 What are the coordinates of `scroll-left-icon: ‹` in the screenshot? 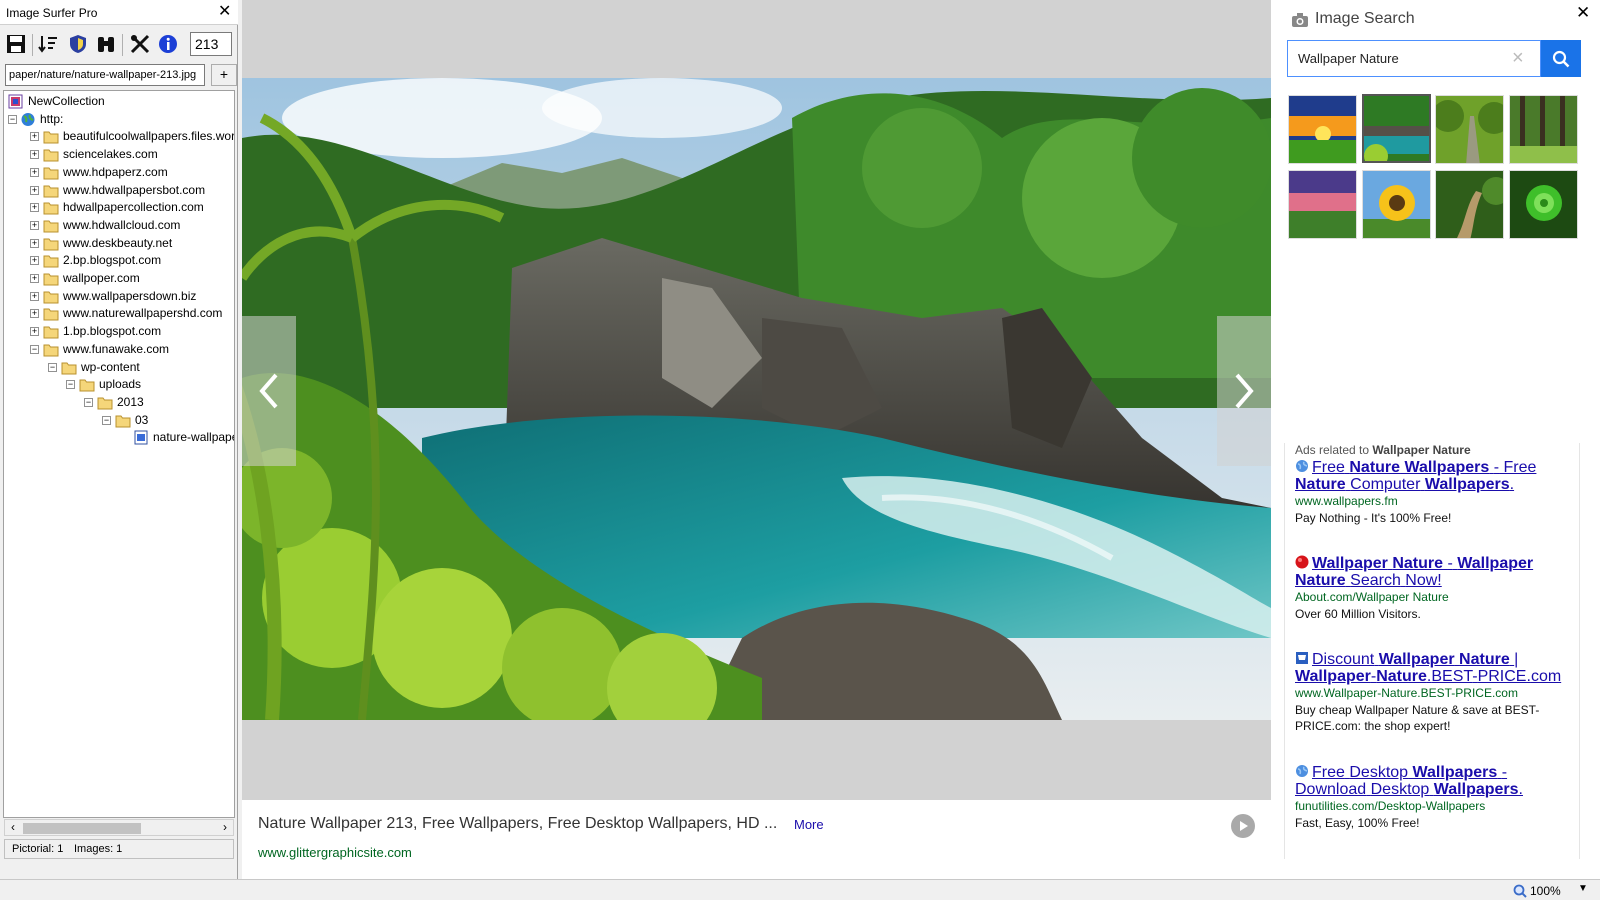 It's located at (13, 827).